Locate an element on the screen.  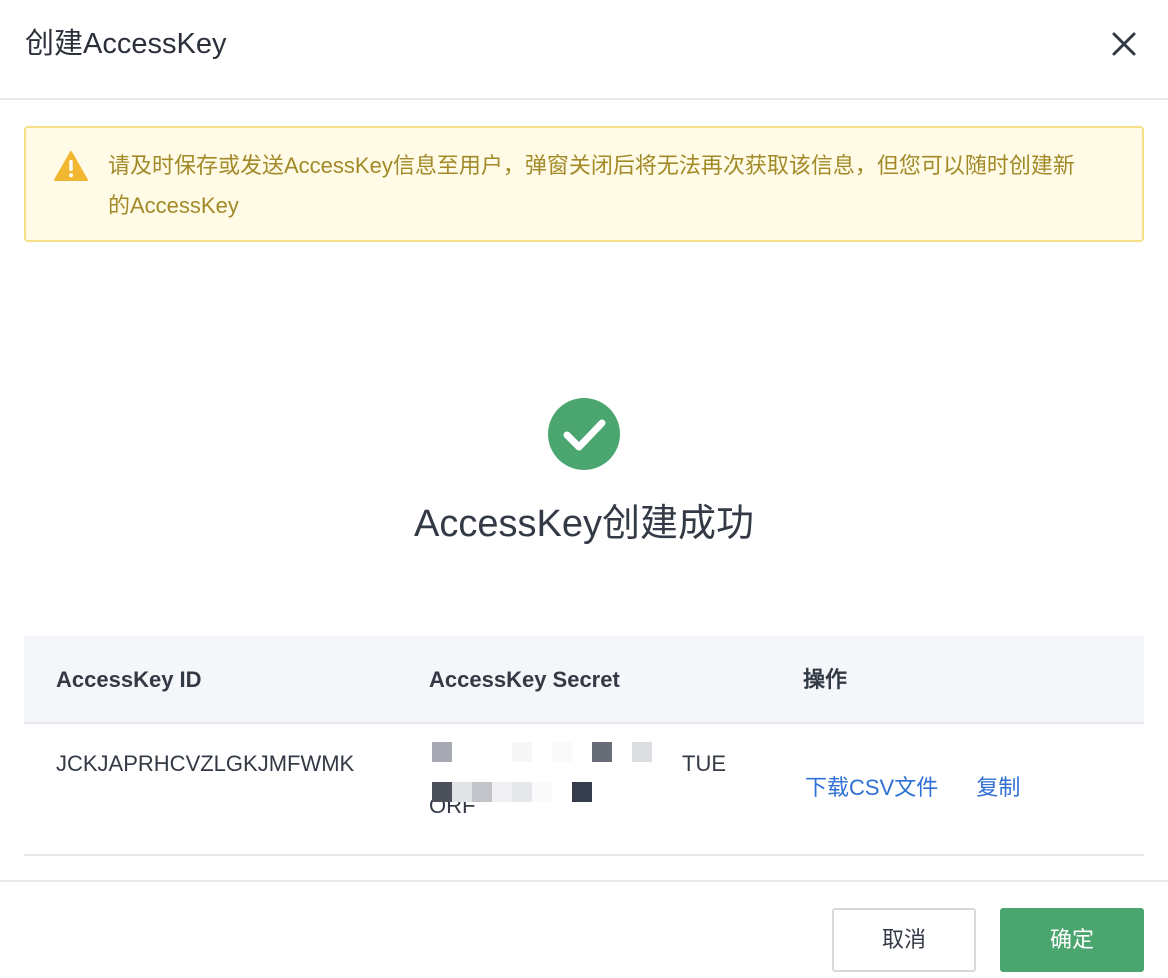
column-header-accesskey-id: AccessKey ID is located at coordinates (129, 679).